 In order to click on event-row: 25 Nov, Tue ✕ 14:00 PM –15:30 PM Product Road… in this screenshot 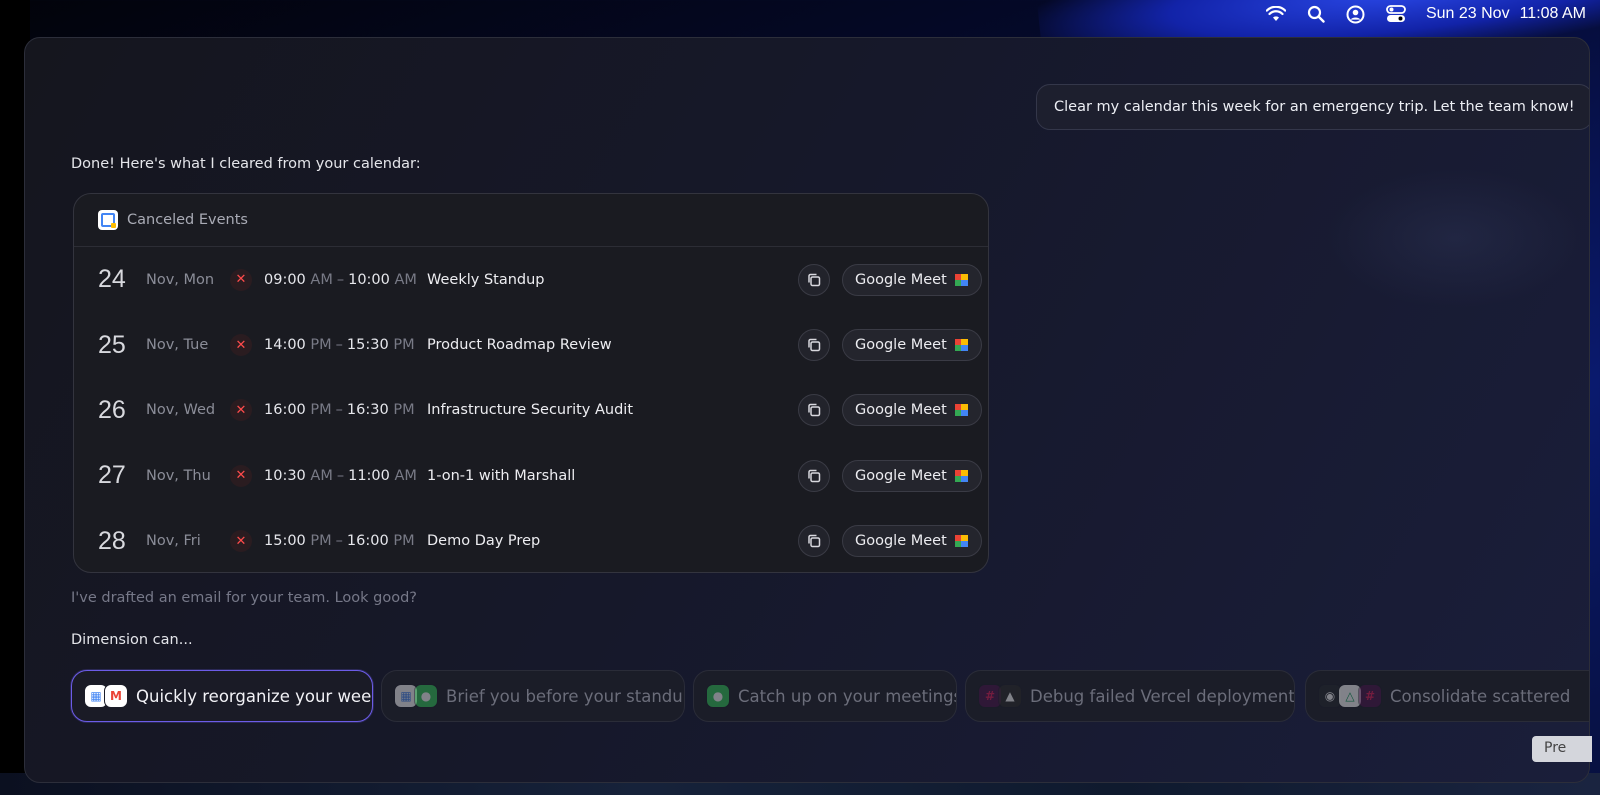, I will do `click(531, 344)`.